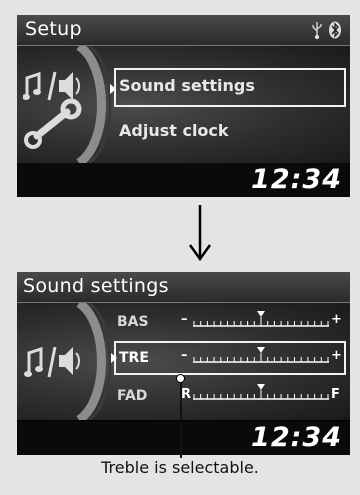  Describe the element at coordinates (335, 394) in the screenshot. I see `scale-right-end: F` at that location.